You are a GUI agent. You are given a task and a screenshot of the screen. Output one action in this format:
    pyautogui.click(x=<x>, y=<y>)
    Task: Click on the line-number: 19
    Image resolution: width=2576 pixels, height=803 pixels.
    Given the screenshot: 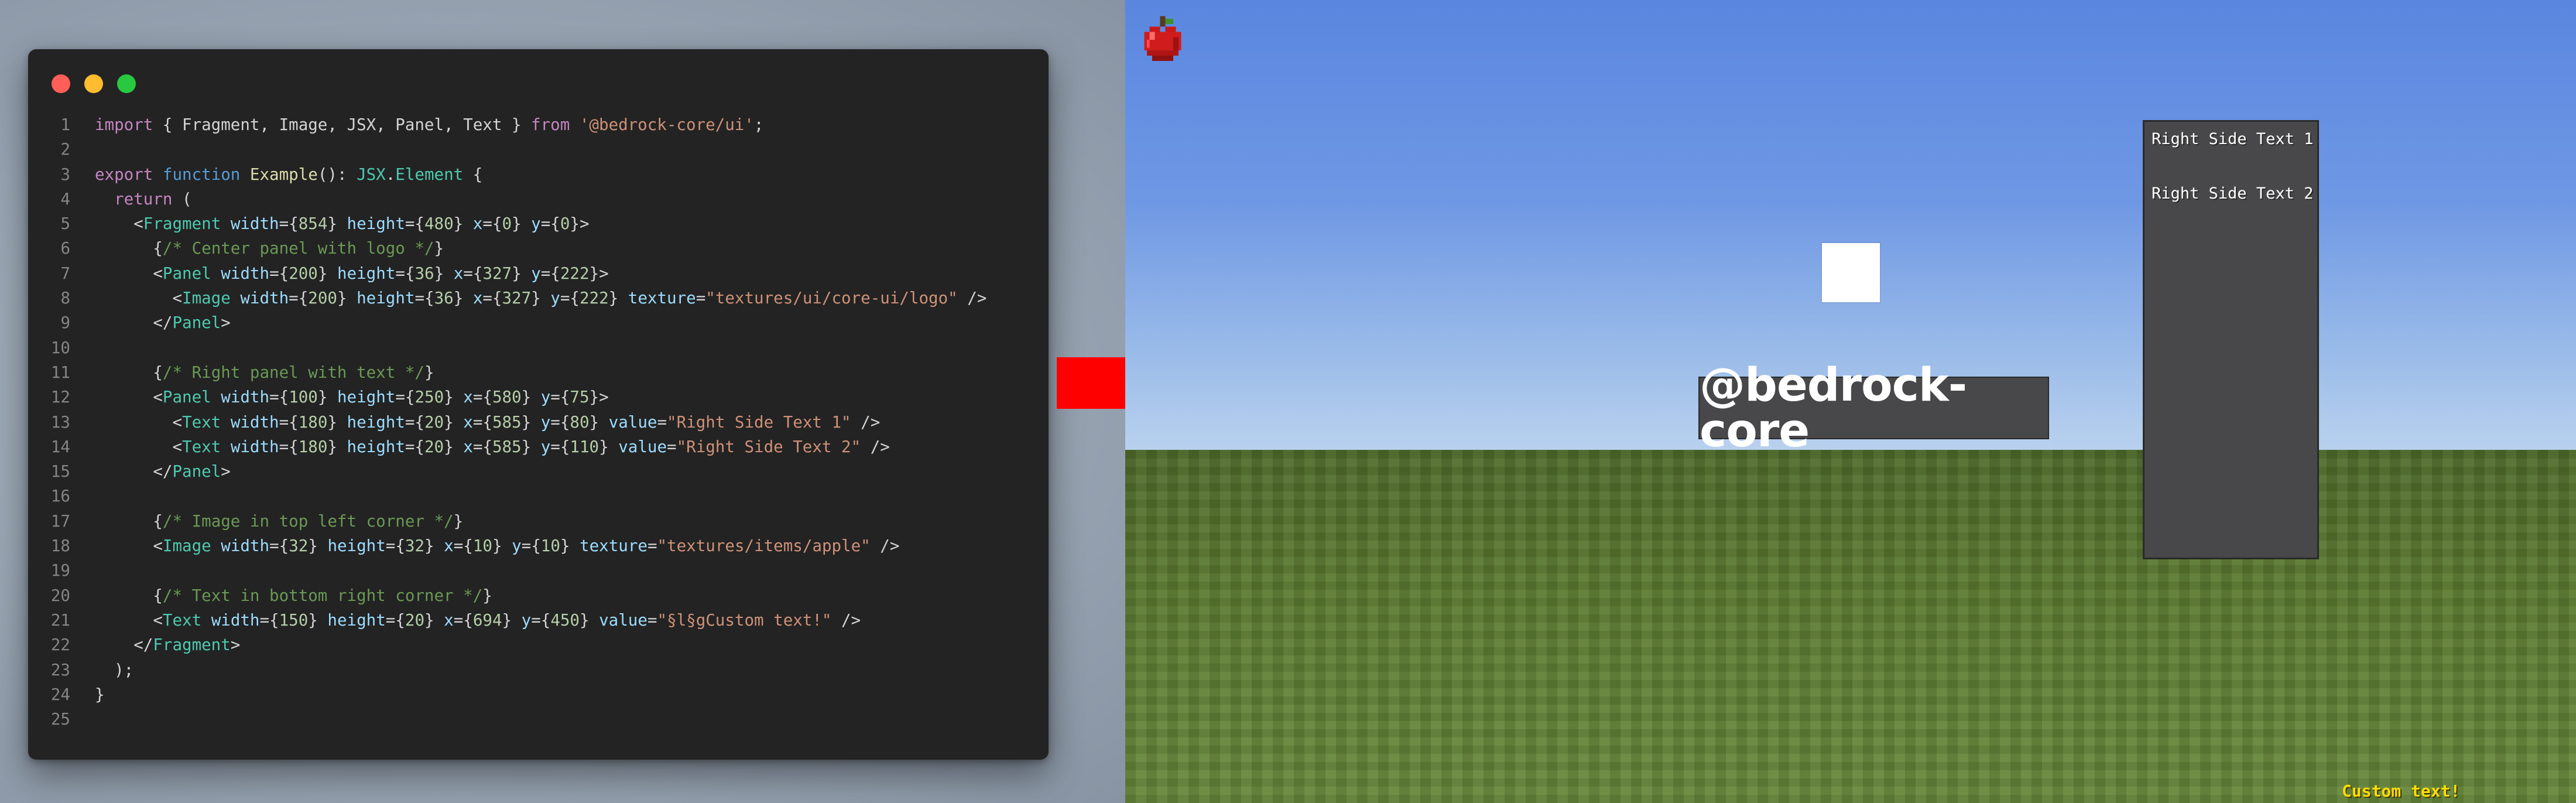 What is the action you would take?
    pyautogui.click(x=60, y=570)
    